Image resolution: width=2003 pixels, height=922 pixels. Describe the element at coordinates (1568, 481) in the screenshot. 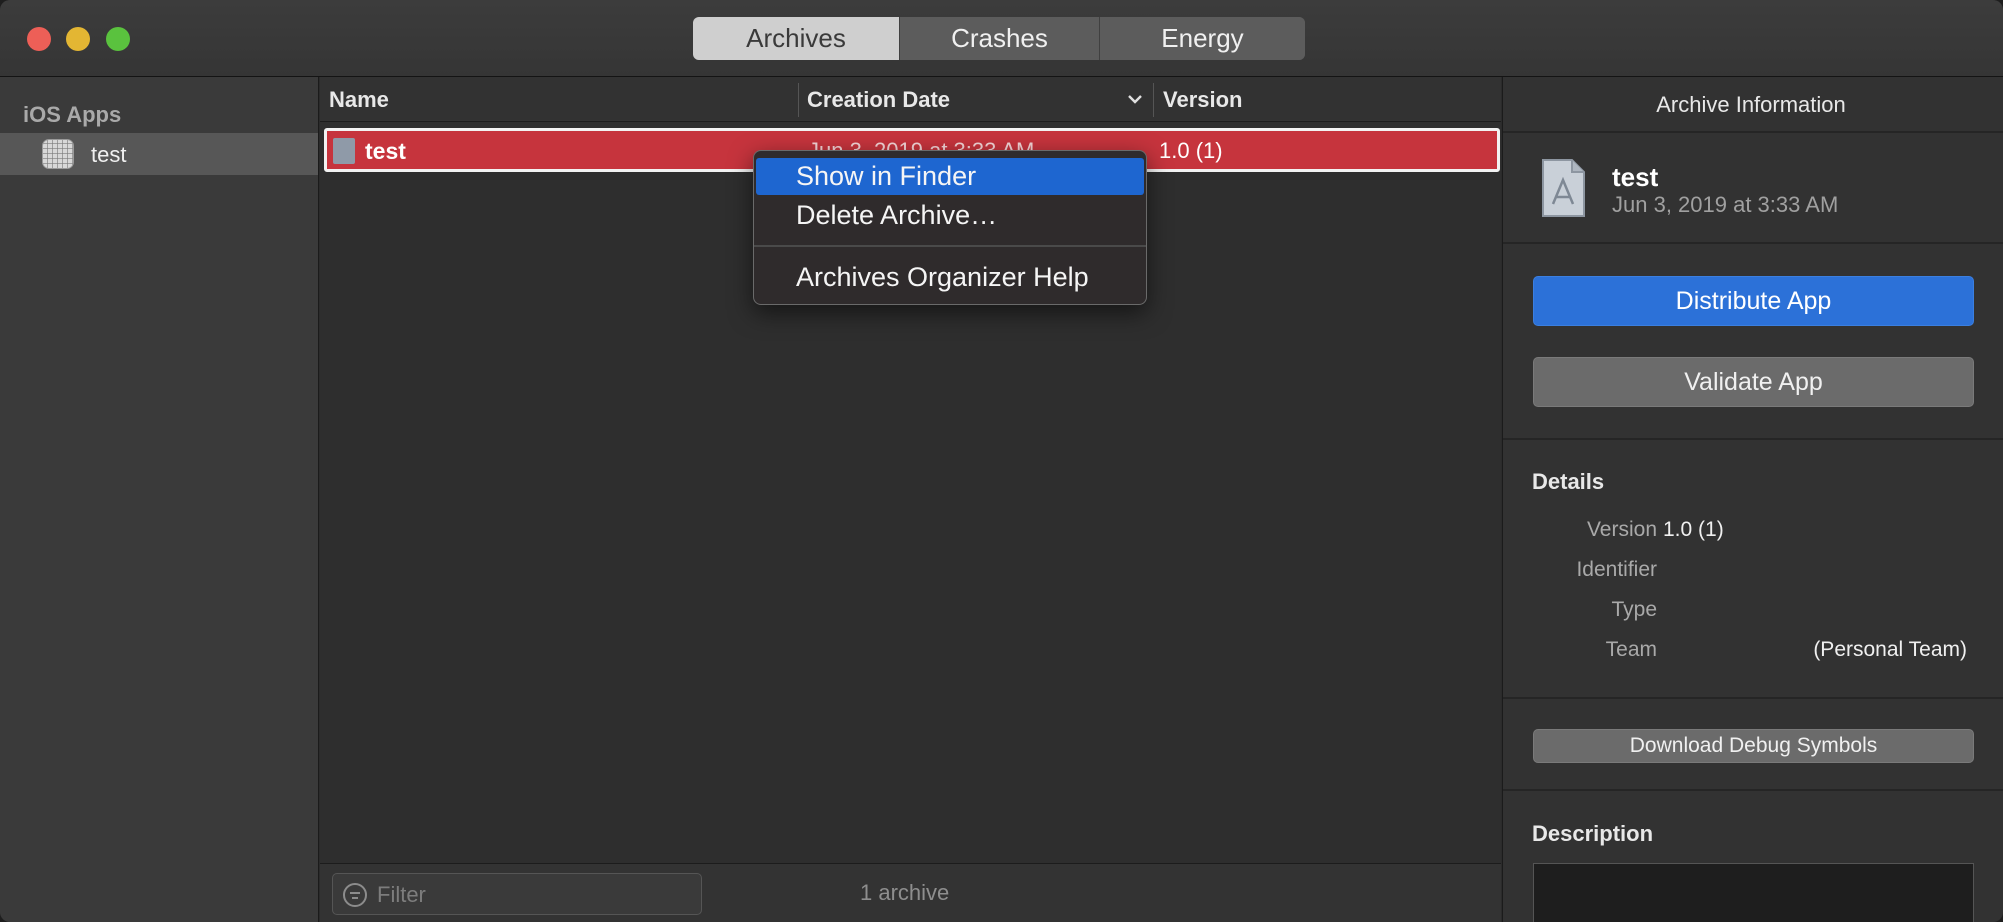

I see `details-heading: Details` at that location.